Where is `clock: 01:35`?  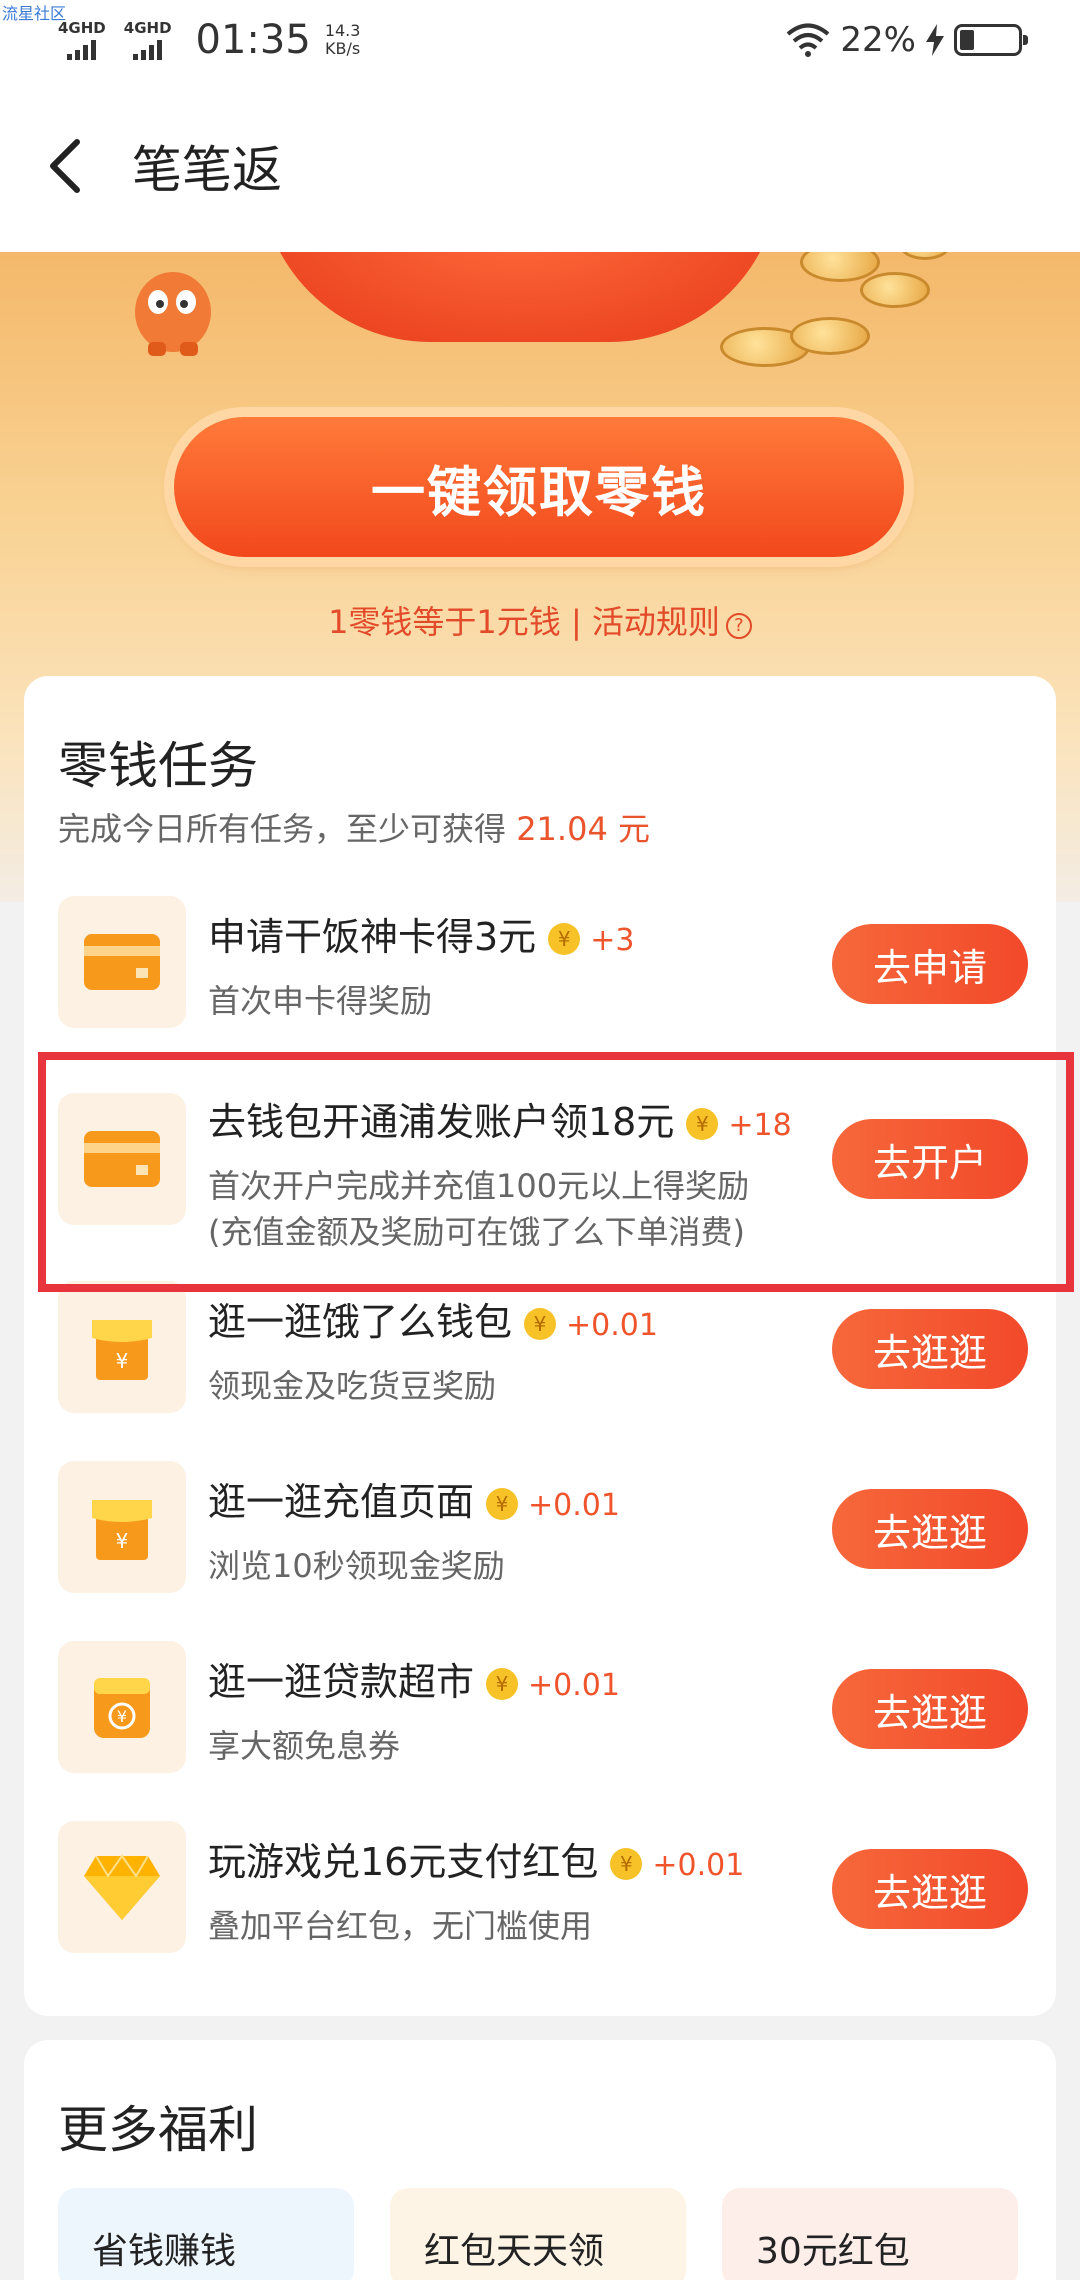
clock: 01:35 is located at coordinates (253, 40).